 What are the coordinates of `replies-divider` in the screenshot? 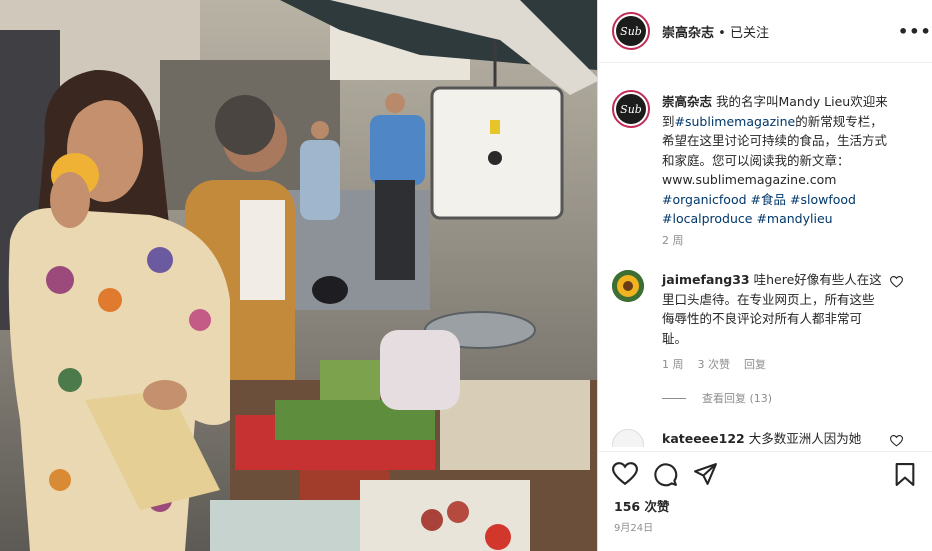 It's located at (674, 398).